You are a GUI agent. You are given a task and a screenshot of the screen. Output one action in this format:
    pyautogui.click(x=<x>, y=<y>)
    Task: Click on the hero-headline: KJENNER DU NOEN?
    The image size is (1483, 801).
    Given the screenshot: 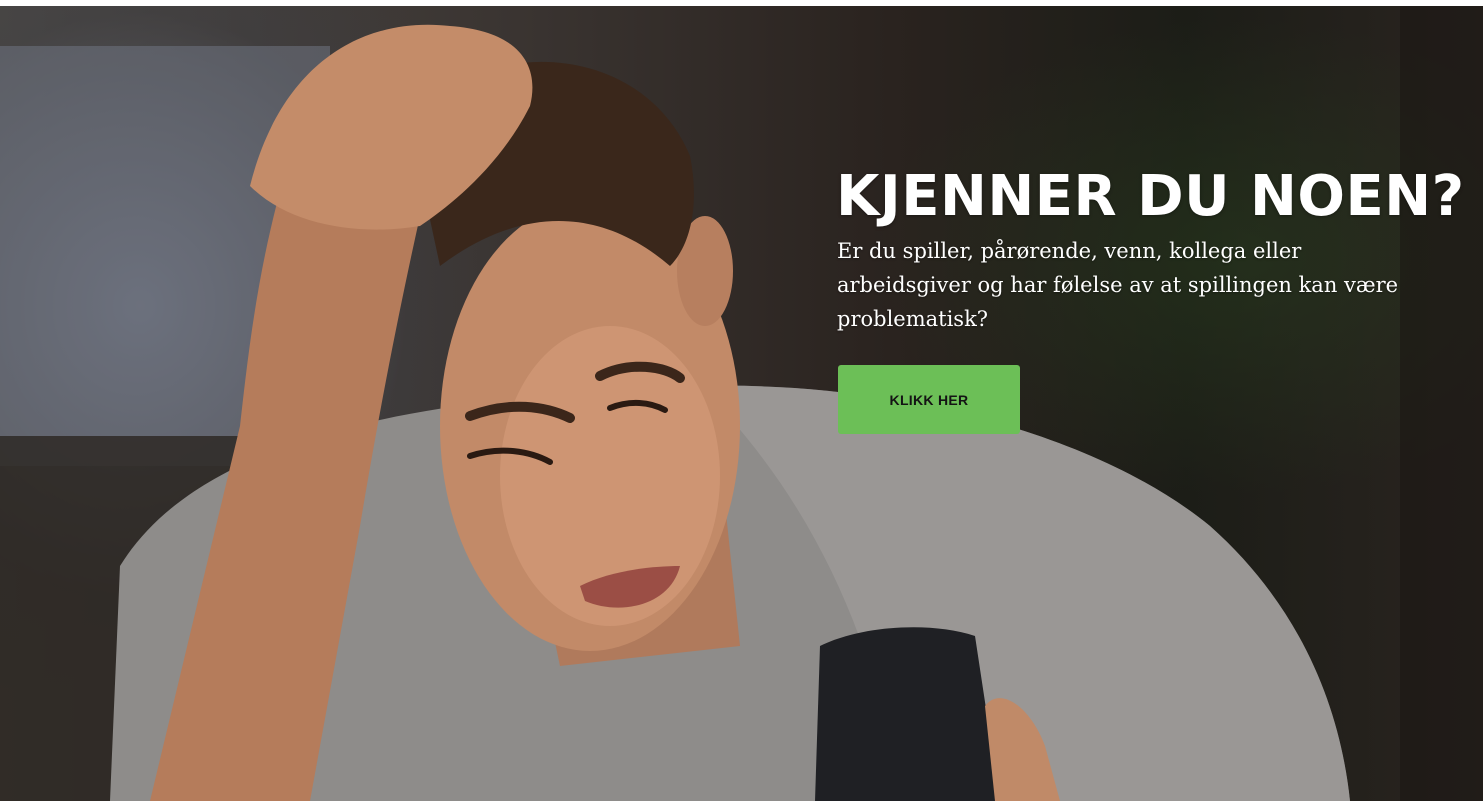 What is the action you would take?
    pyautogui.click(x=1150, y=196)
    